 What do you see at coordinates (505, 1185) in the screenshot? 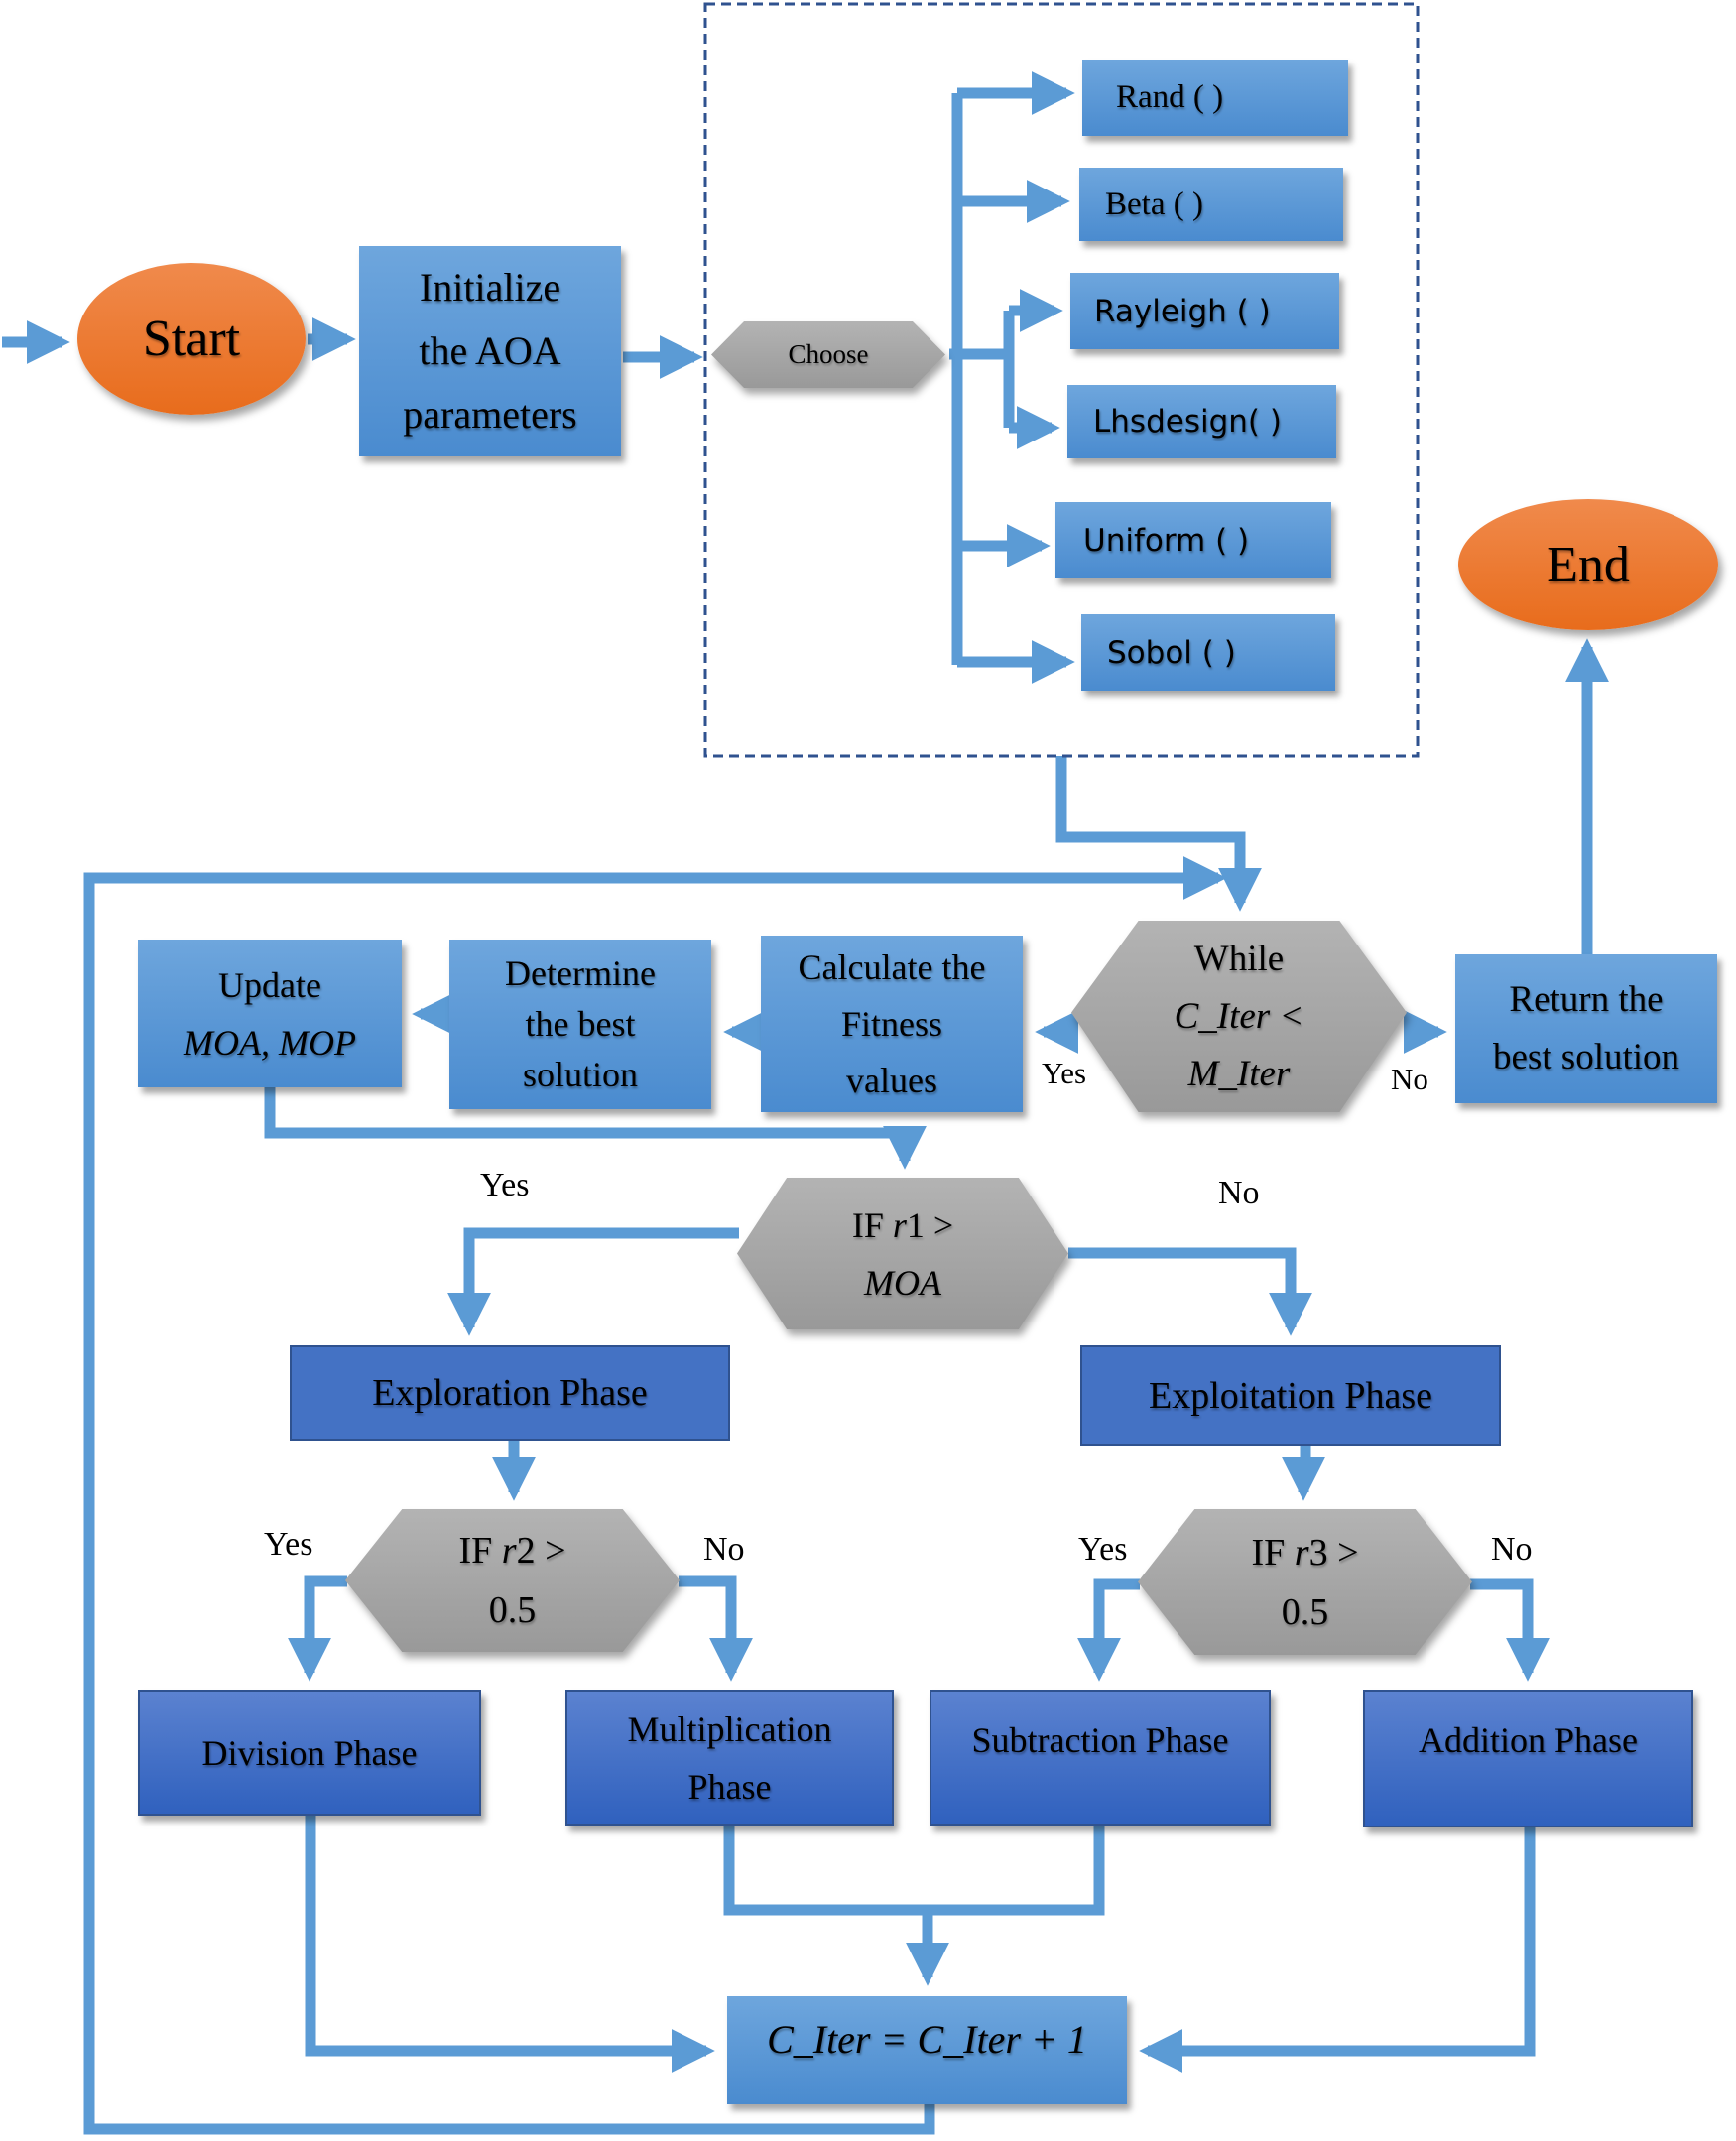
I see `if-r1-yes-label: Yes` at bounding box center [505, 1185].